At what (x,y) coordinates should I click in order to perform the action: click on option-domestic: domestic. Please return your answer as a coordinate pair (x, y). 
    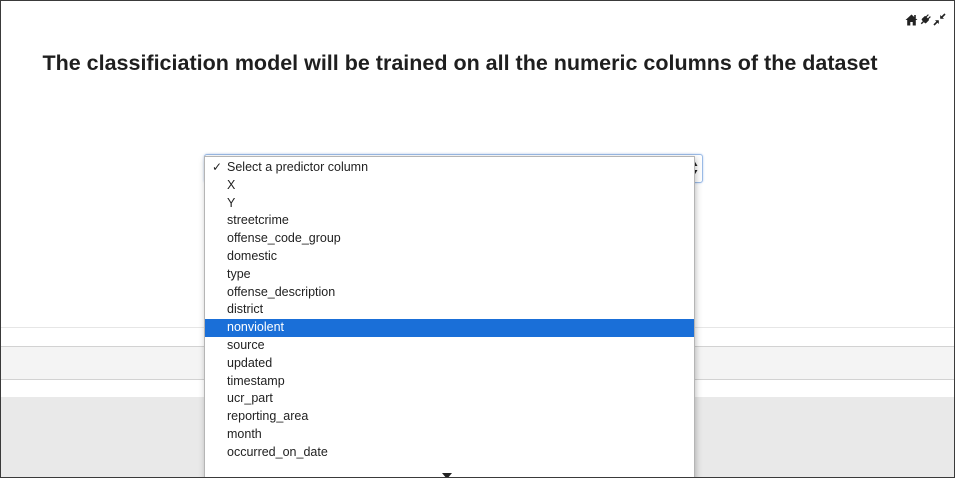
    Looking at the image, I should click on (449, 257).